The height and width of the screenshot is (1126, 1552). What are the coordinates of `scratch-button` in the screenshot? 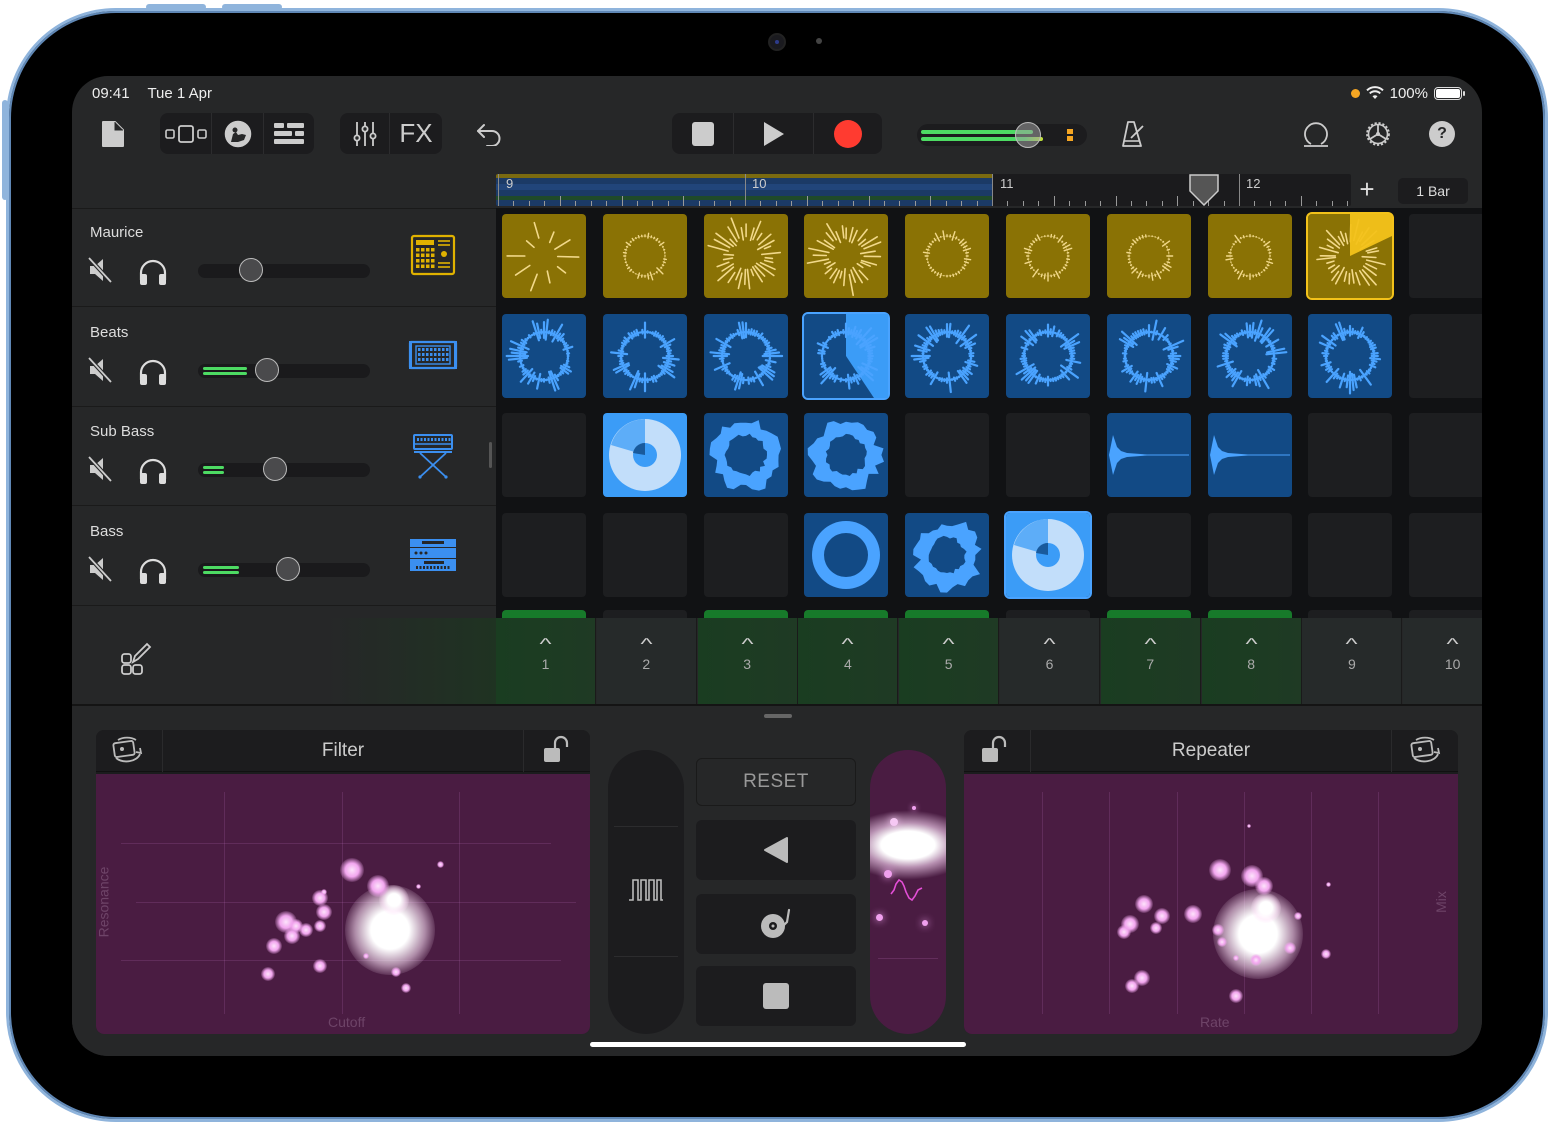 It's located at (776, 924).